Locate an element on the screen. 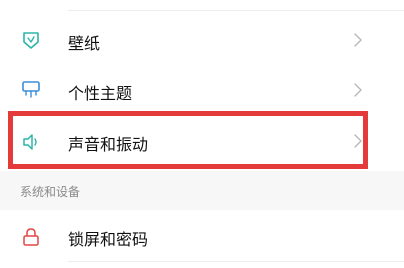 This screenshot has height=268, width=404. wallpaper-icon is located at coordinates (31, 40).